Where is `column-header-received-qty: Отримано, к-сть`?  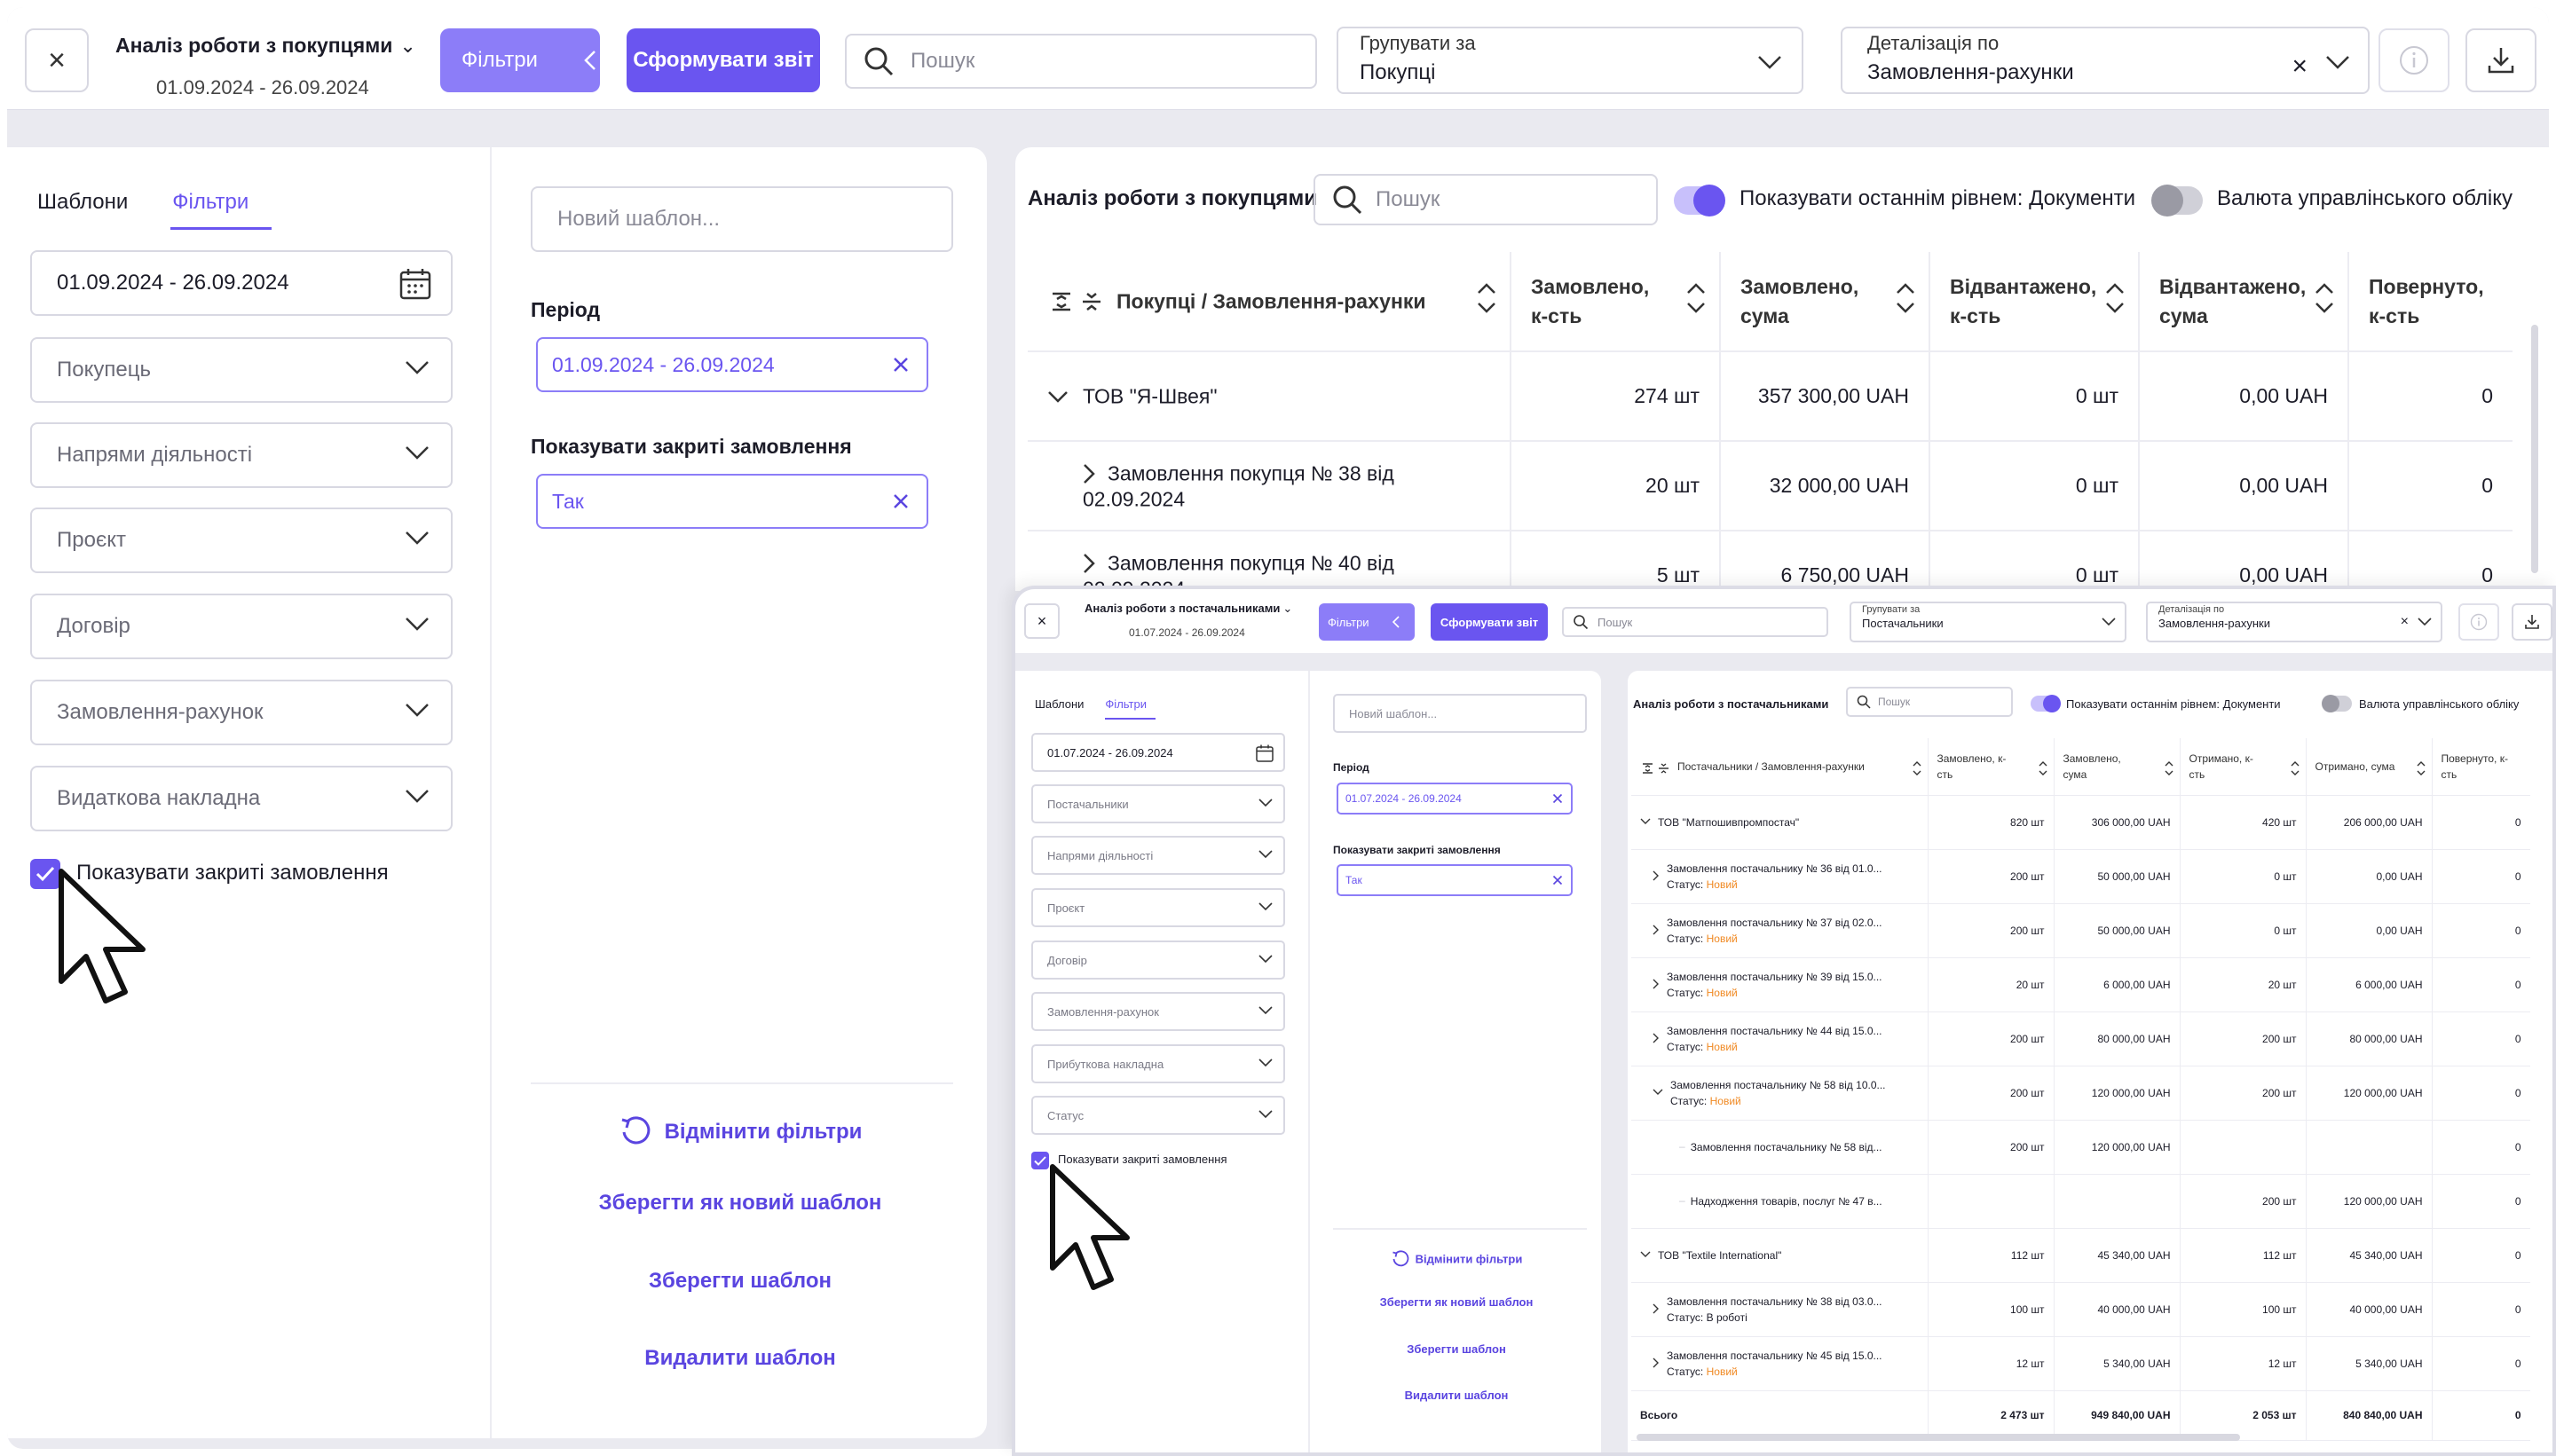
column-header-received-qty: Отримано, к-сть is located at coordinates (2242, 767).